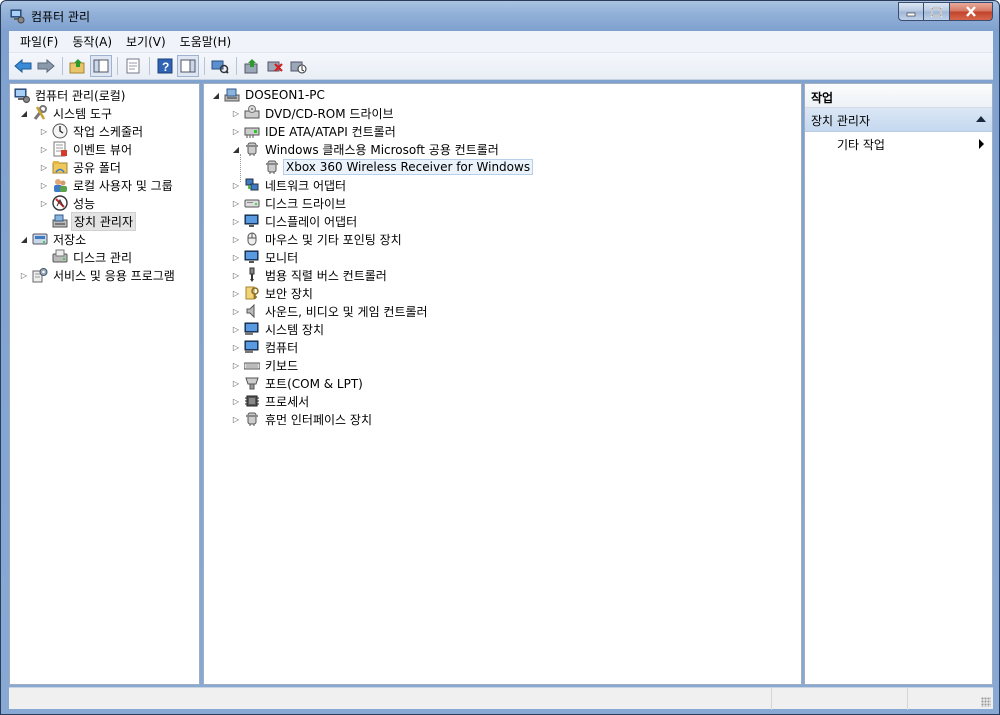 The image size is (1000, 715). Describe the element at coordinates (66, 113) in the screenshot. I see `tree-item-system-tools: ◢ 시스템 도구` at that location.